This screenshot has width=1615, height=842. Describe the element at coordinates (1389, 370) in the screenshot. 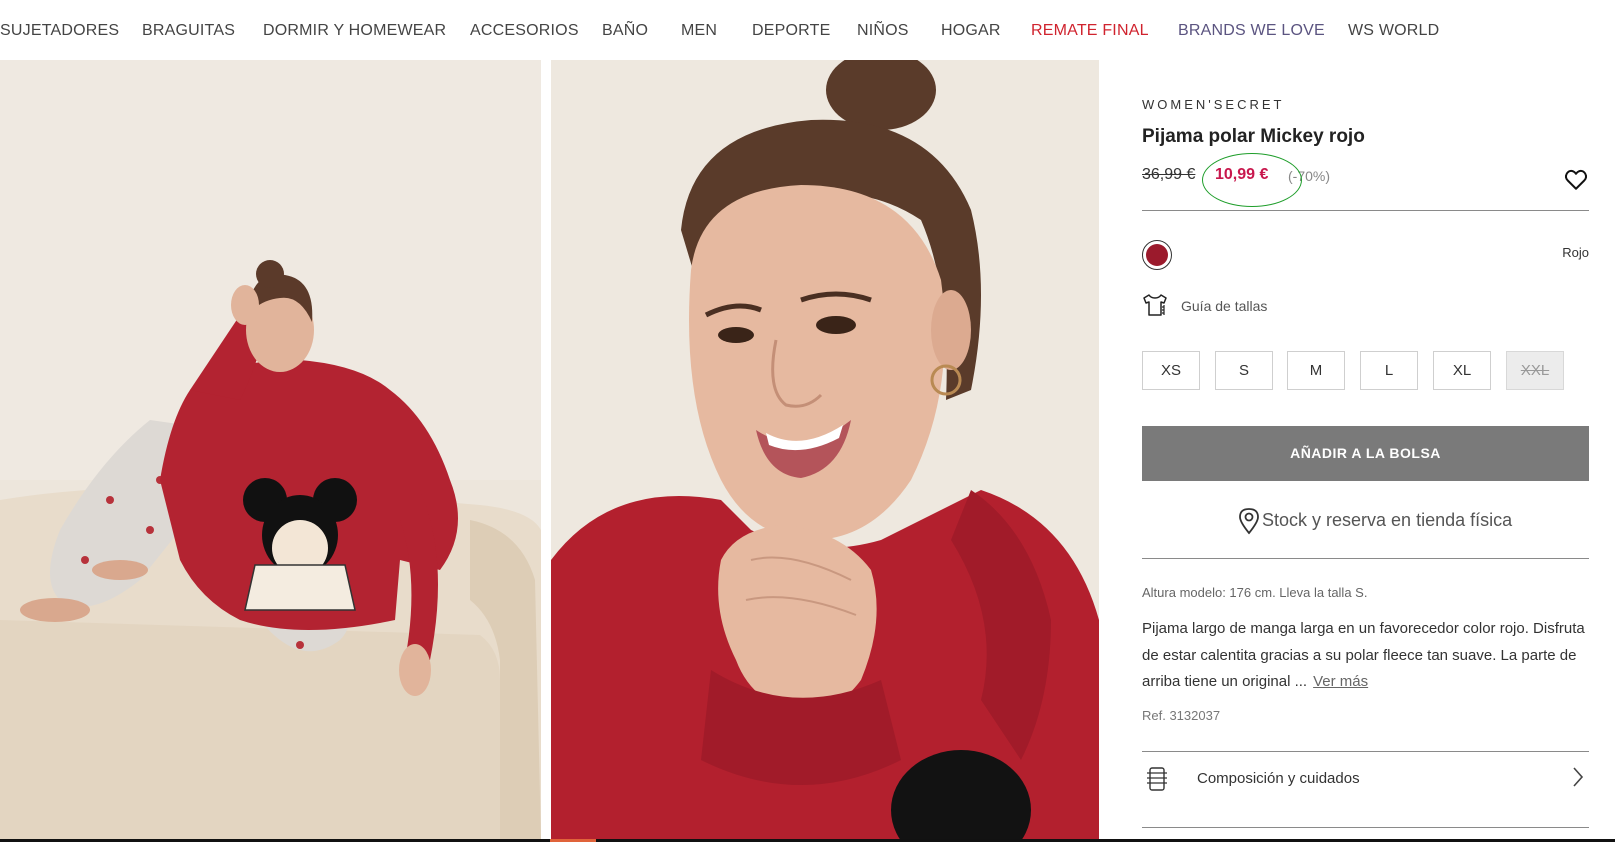

I see `size-option-l: L` at that location.